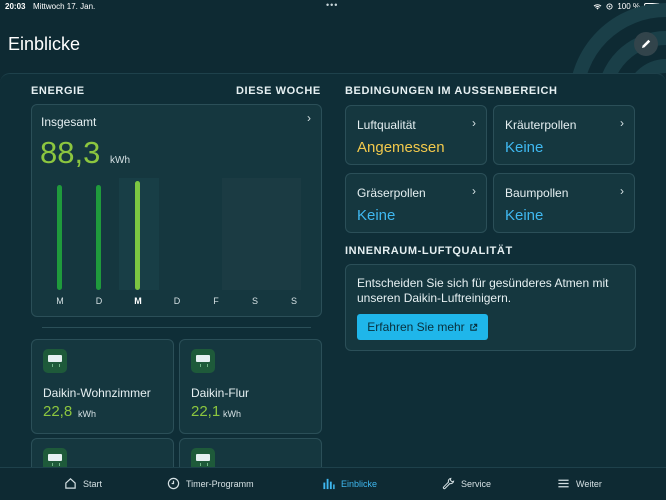  I want to click on clock-icon, so click(173, 483).